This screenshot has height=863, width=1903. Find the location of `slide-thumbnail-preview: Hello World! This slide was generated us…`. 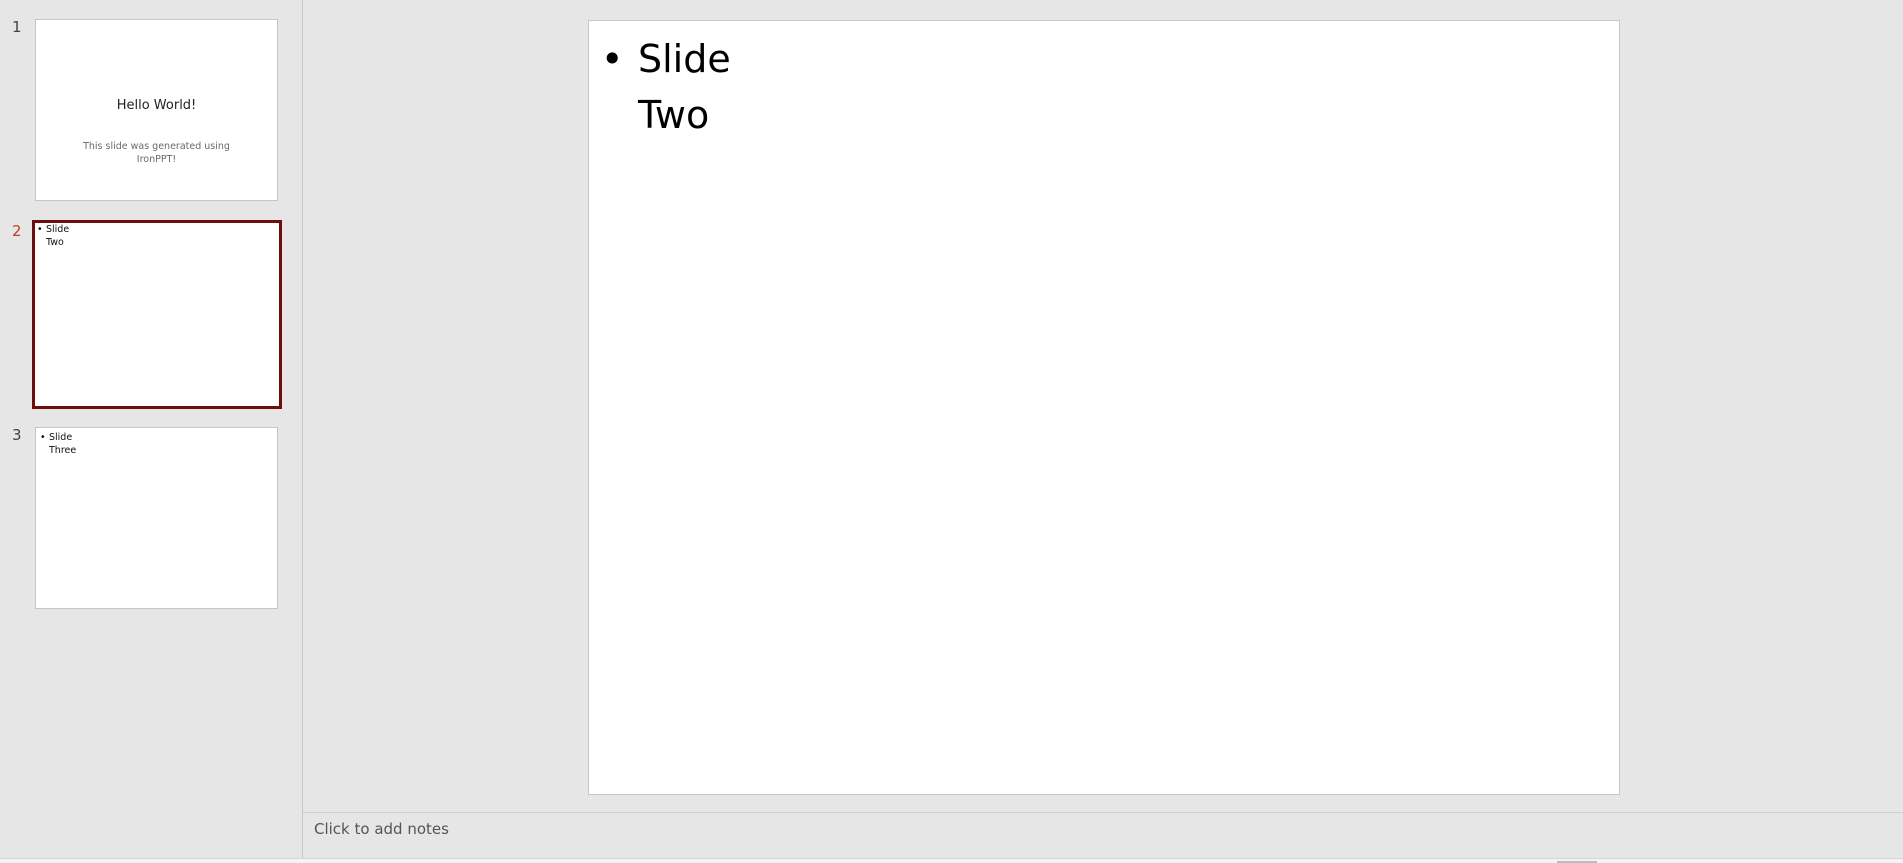

slide-thumbnail-preview: Hello World! This slide was generated us… is located at coordinates (156, 110).